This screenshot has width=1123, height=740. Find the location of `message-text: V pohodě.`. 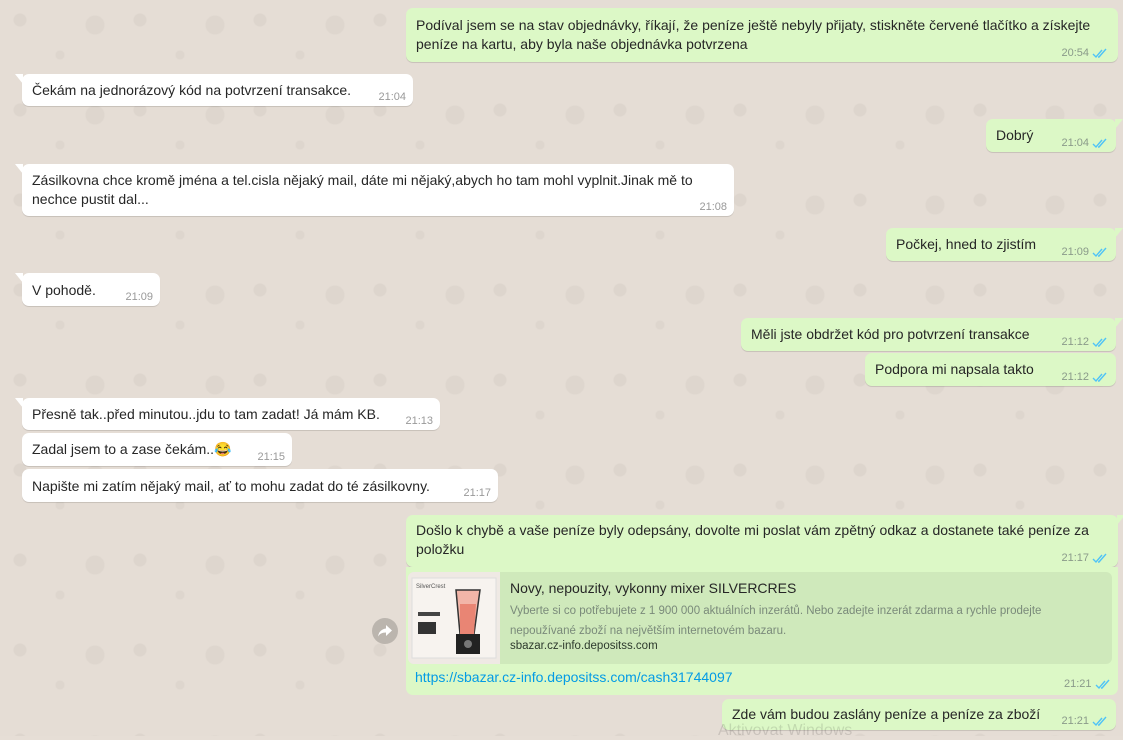

message-text: V pohodě. is located at coordinates (64, 290).